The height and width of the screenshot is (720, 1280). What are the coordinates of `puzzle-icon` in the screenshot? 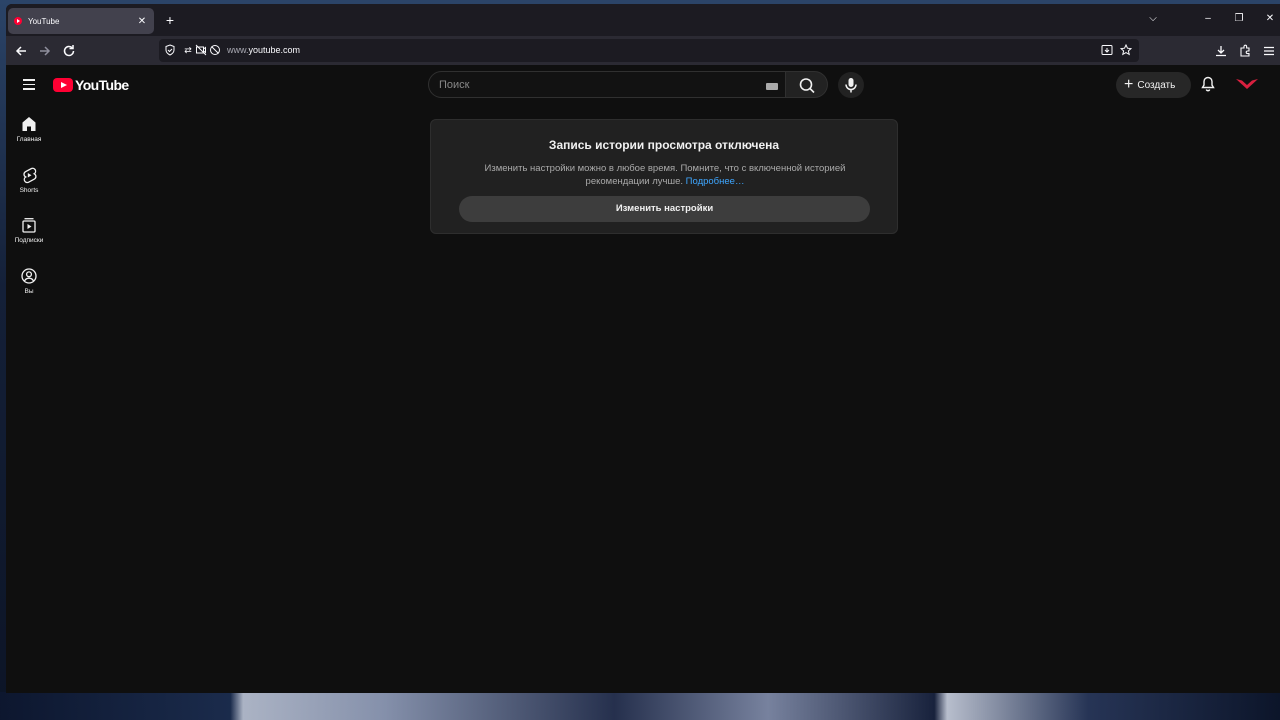 It's located at (1245, 50).